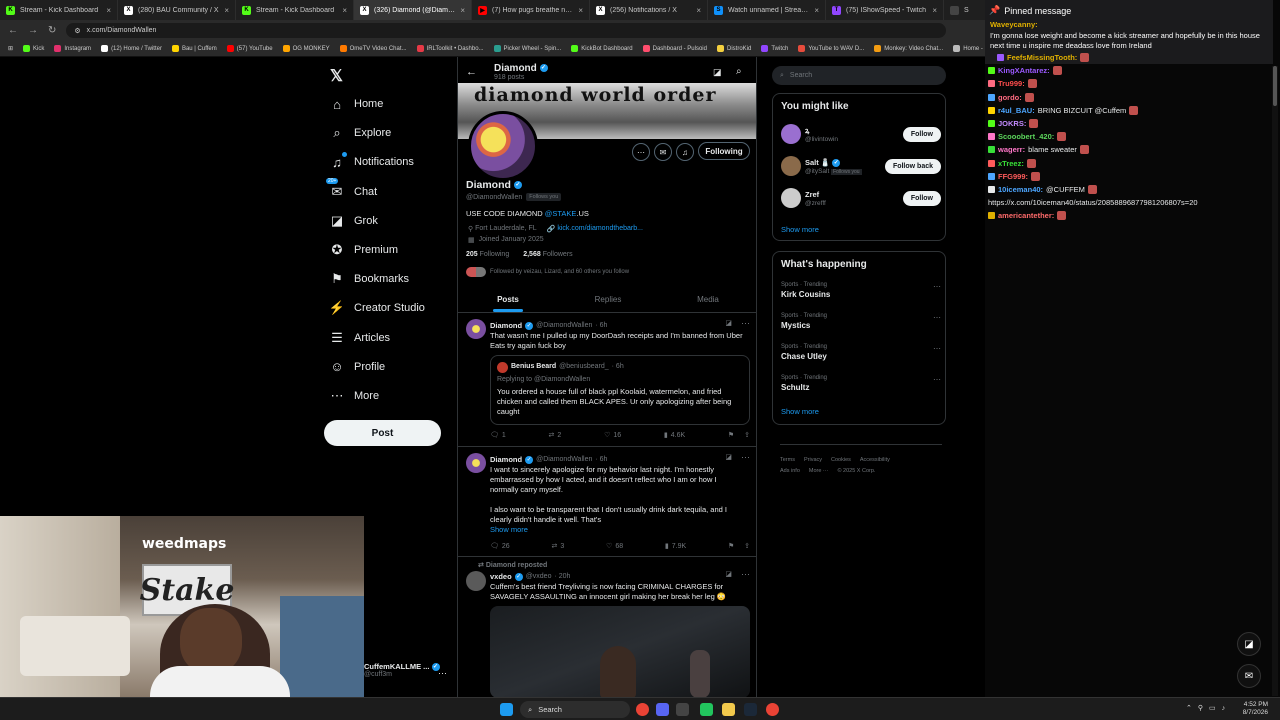 The image size is (1280, 720). Describe the element at coordinates (471, 72) in the screenshot. I see `back-arrow-icon: ←` at that location.